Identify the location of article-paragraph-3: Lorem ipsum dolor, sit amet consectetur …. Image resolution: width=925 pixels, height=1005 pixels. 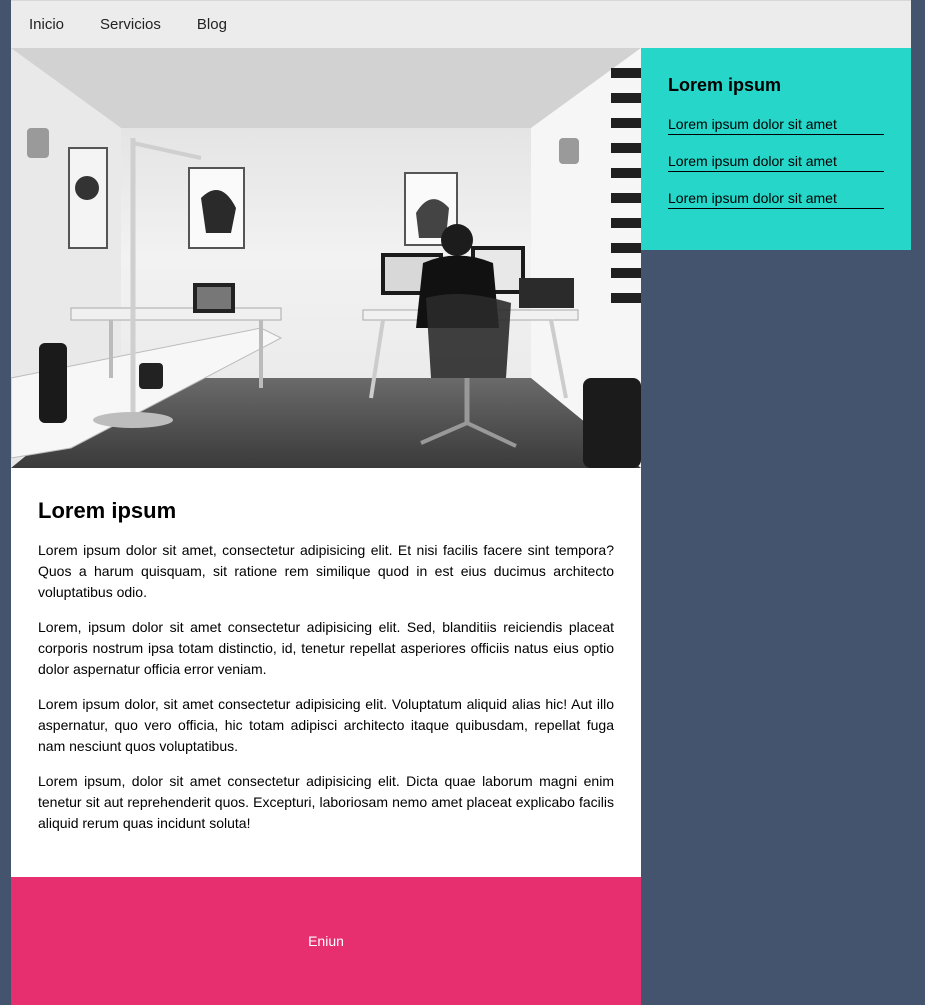
(326, 725).